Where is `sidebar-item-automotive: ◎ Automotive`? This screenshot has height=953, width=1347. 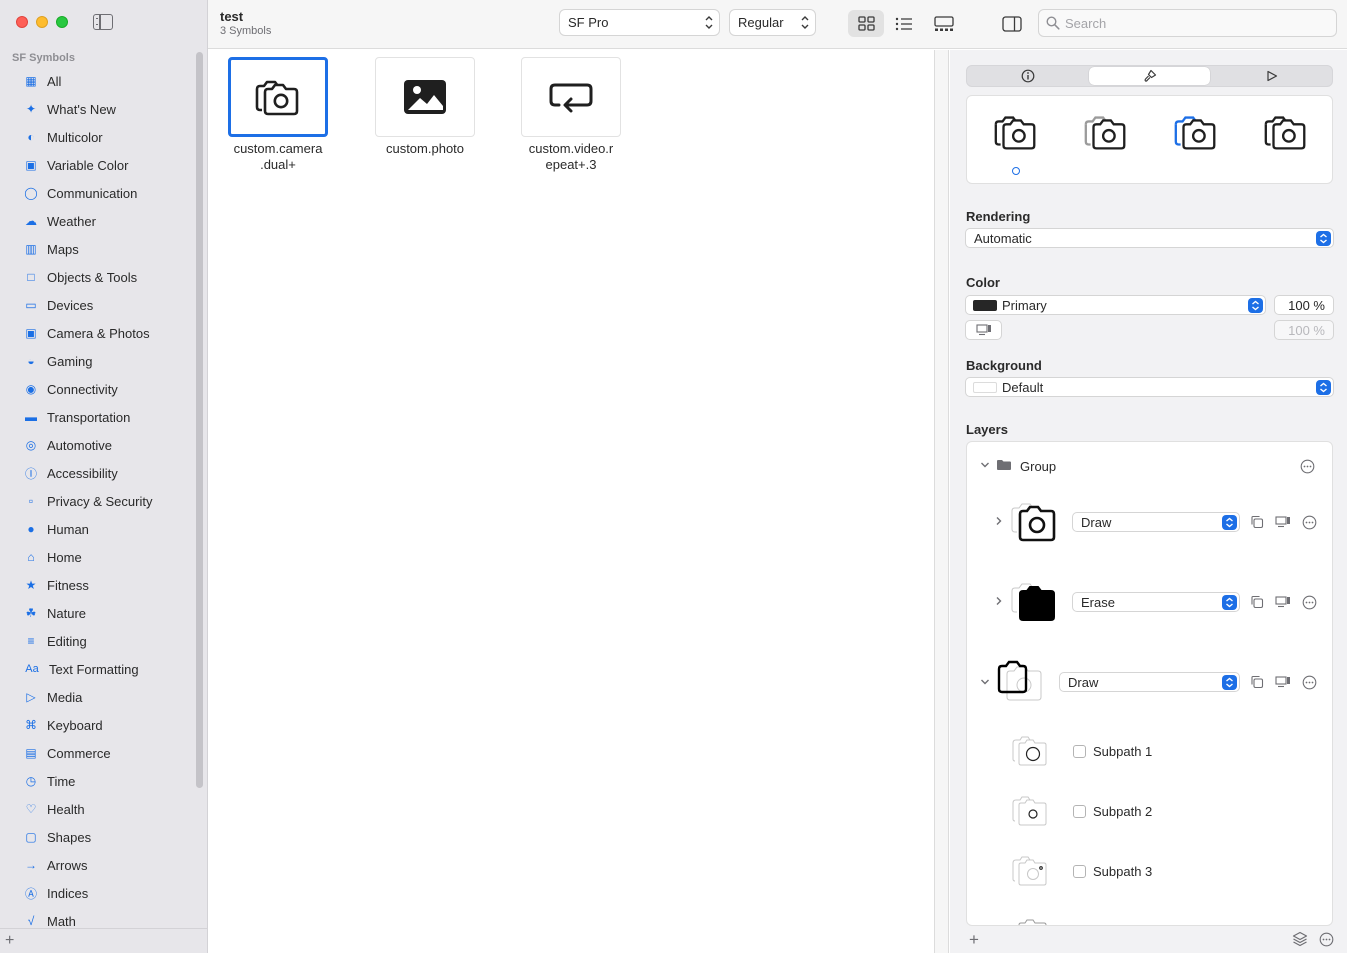
sidebar-item-automotive: ◎ Automotive is located at coordinates (98, 445).